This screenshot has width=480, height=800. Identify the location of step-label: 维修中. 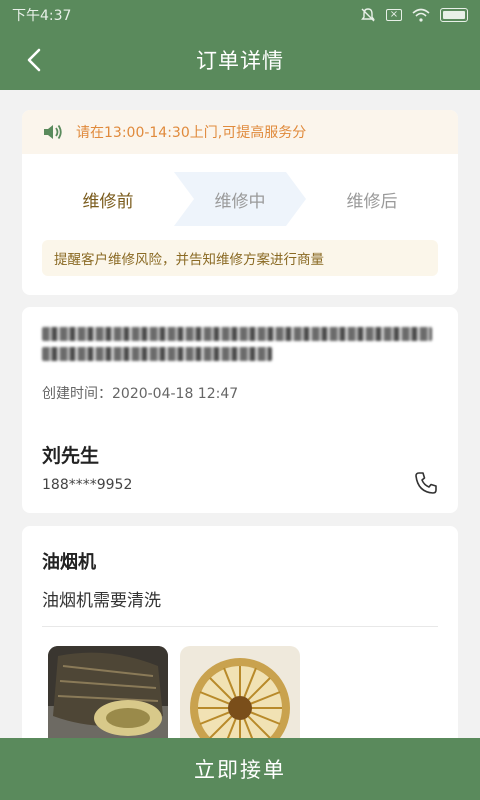
(240, 201).